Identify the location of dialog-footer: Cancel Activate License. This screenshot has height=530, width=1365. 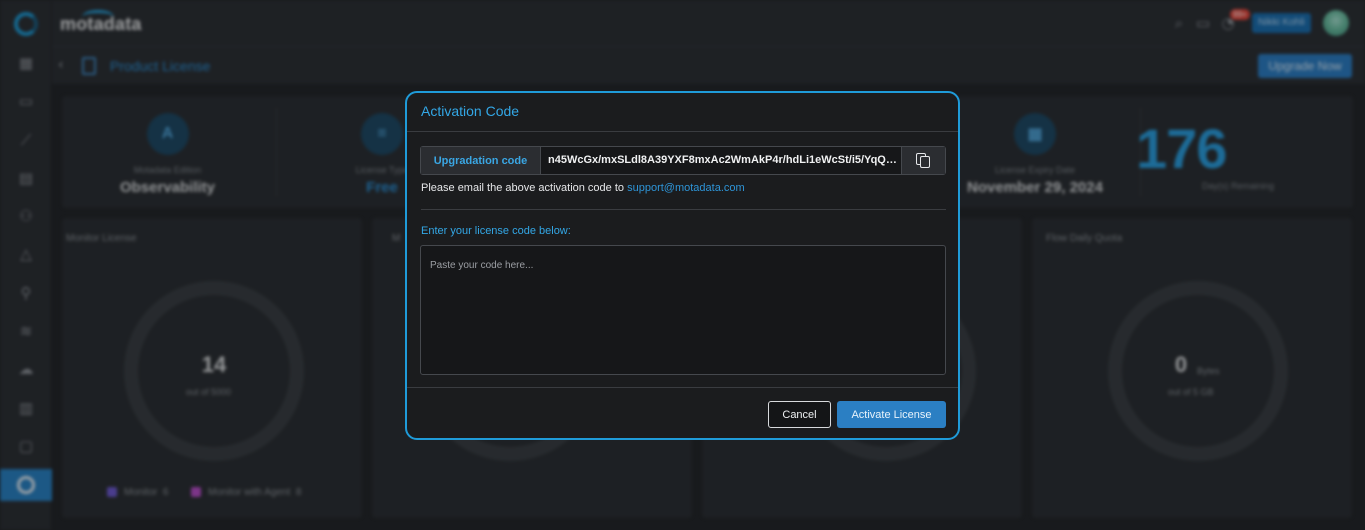
(682, 412).